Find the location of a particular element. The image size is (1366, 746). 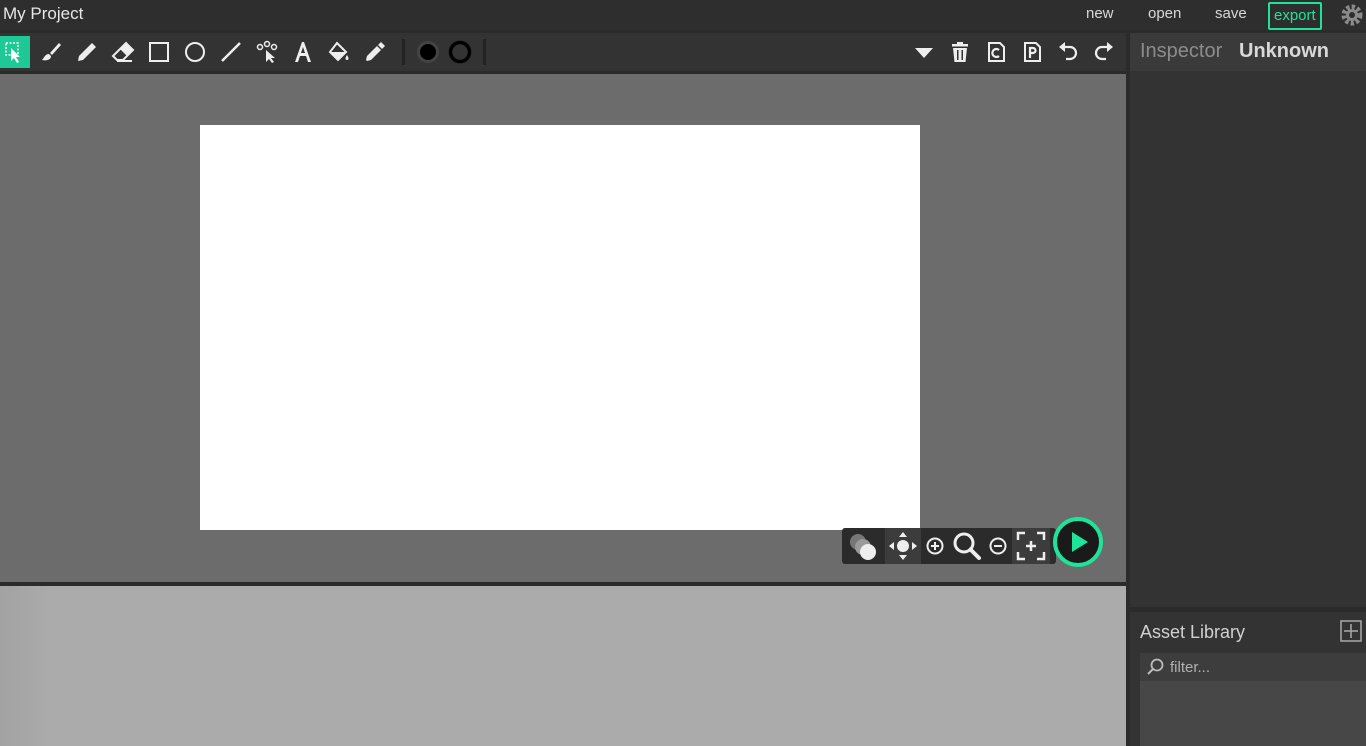

canvas-controls is located at coordinates (949, 546).